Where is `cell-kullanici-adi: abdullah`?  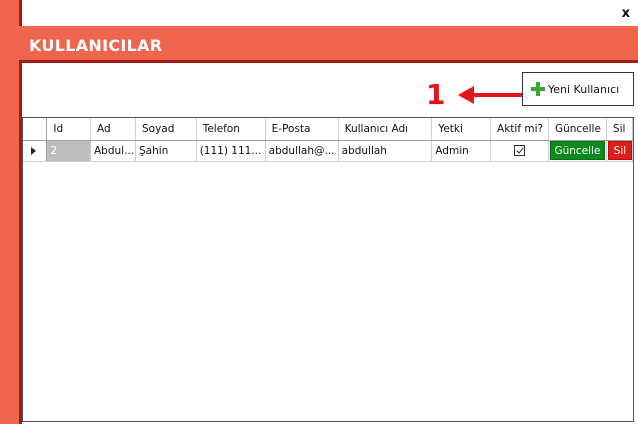 cell-kullanici-adi: abdullah is located at coordinates (385, 151).